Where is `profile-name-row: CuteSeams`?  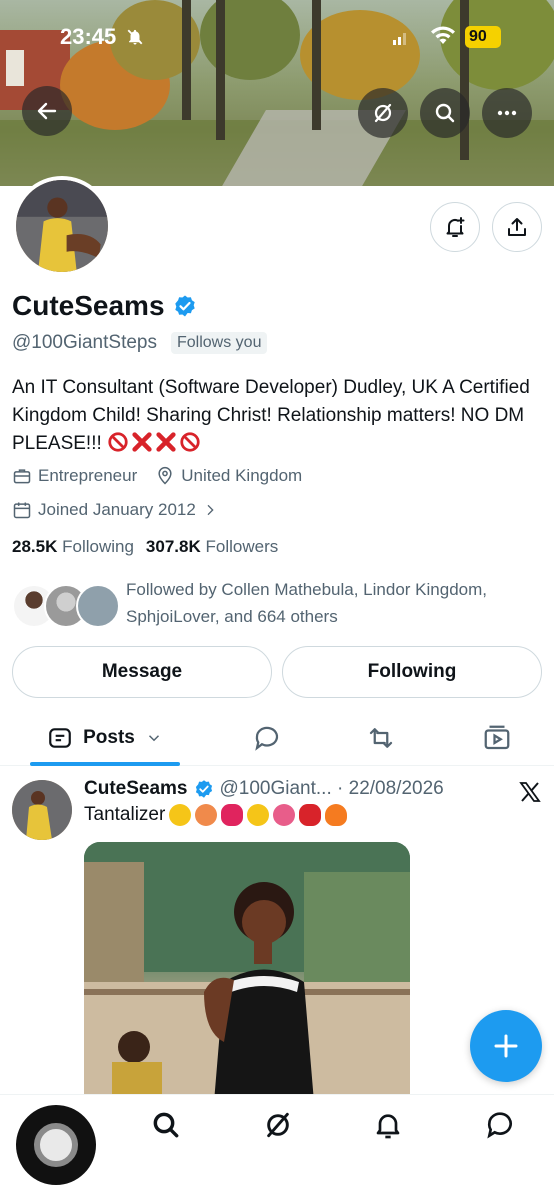
profile-name-row: CuteSeams is located at coordinates (104, 306).